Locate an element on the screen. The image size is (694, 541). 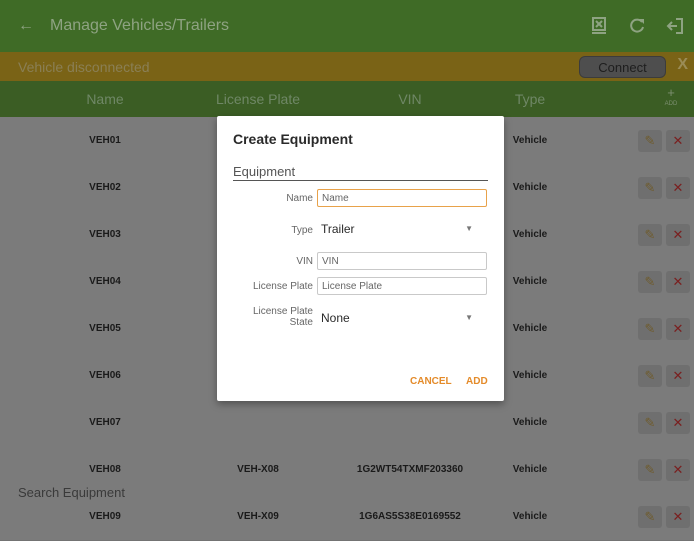
type-select: Trailer ▼ is located at coordinates (401, 229).